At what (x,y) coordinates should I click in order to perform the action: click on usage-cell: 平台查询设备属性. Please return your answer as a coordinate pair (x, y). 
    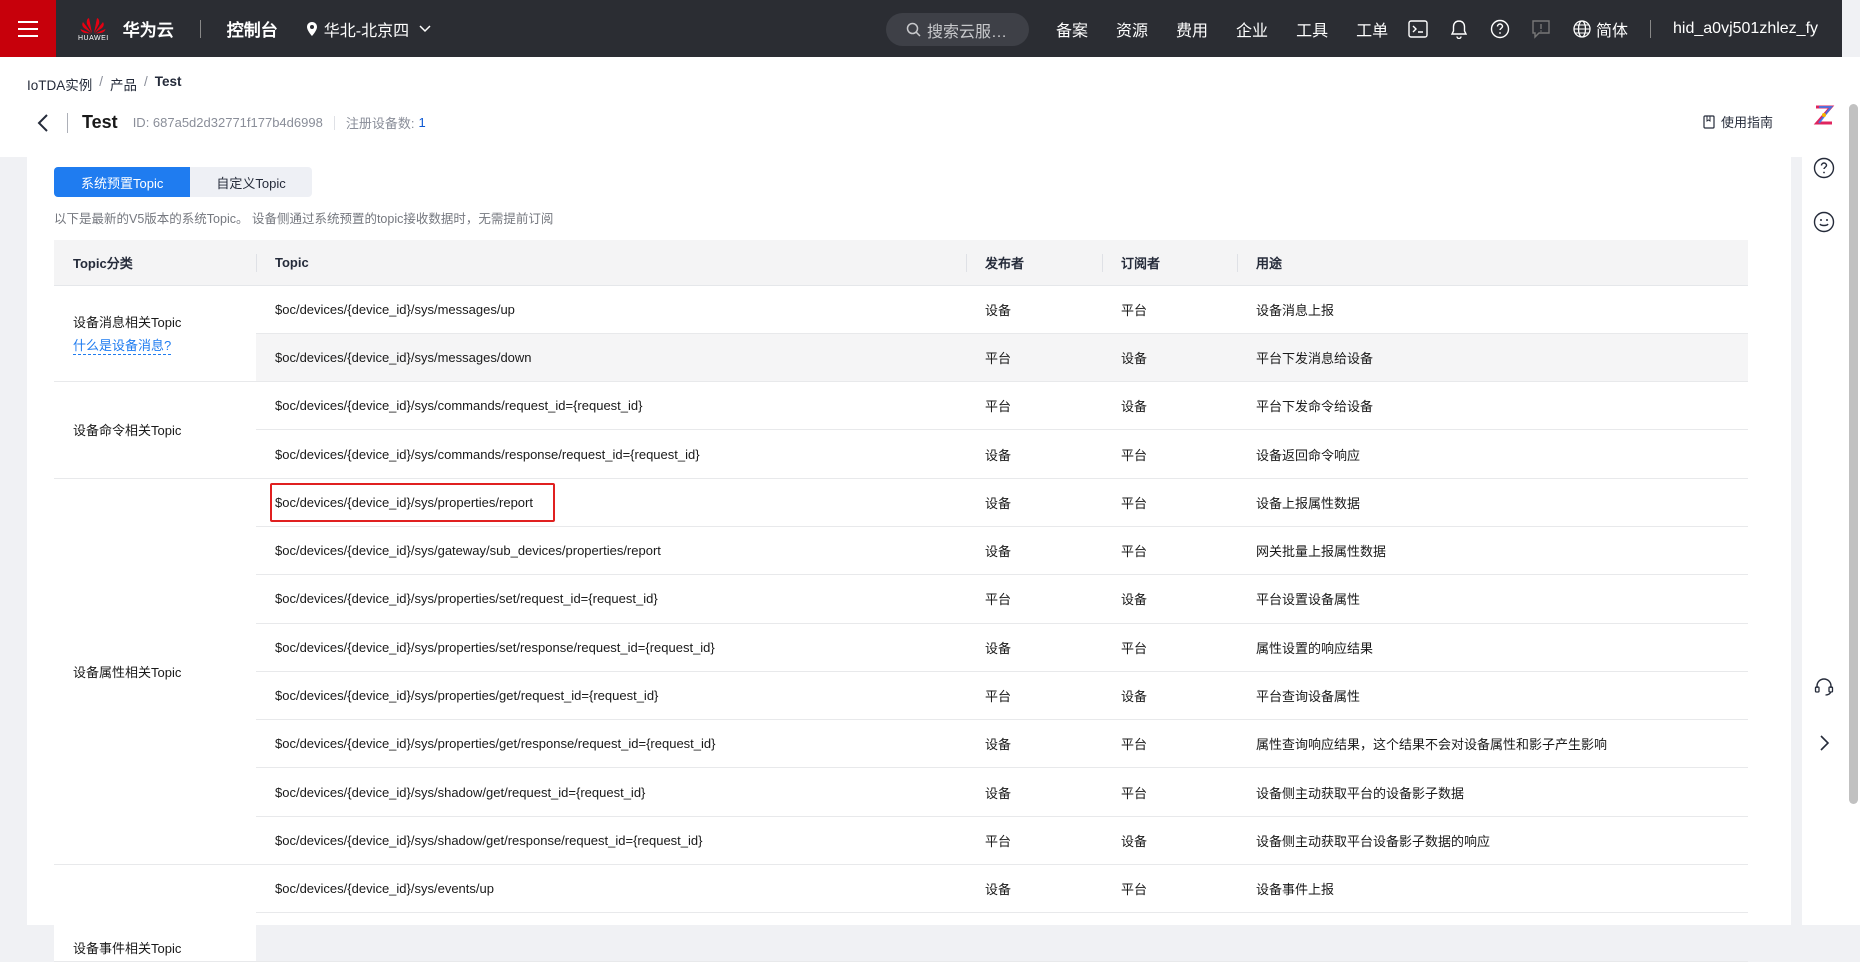
    Looking at the image, I should click on (1492, 696).